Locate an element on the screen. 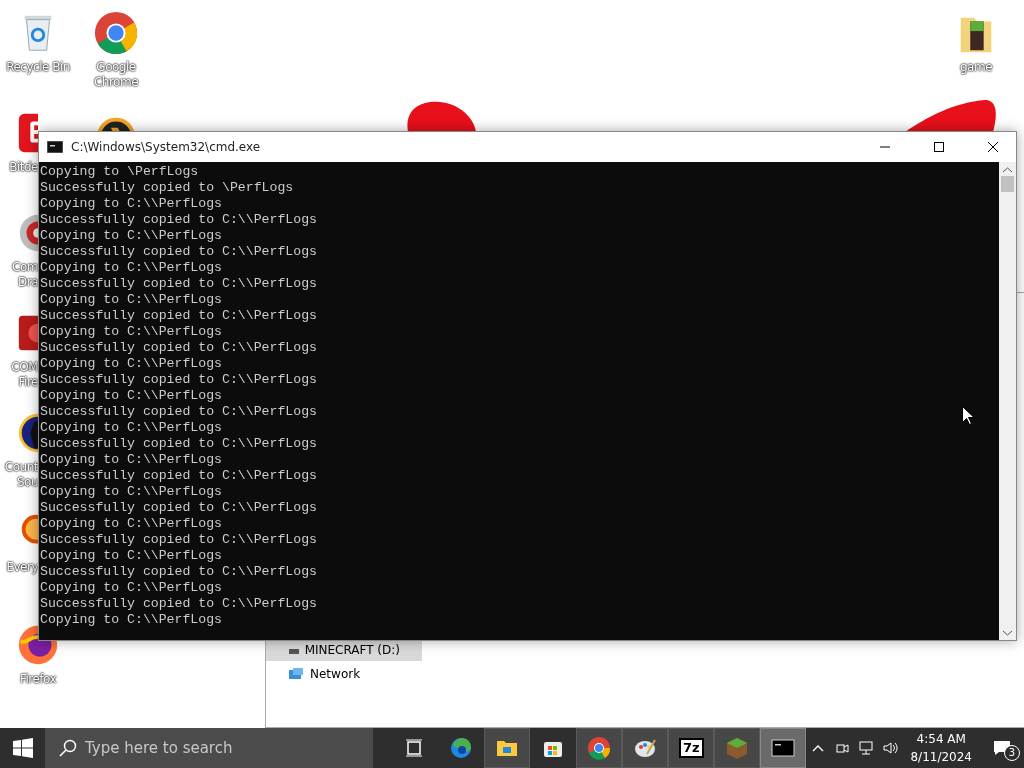  nav-item: MINECRAFT (D:) is located at coordinates (344, 650).